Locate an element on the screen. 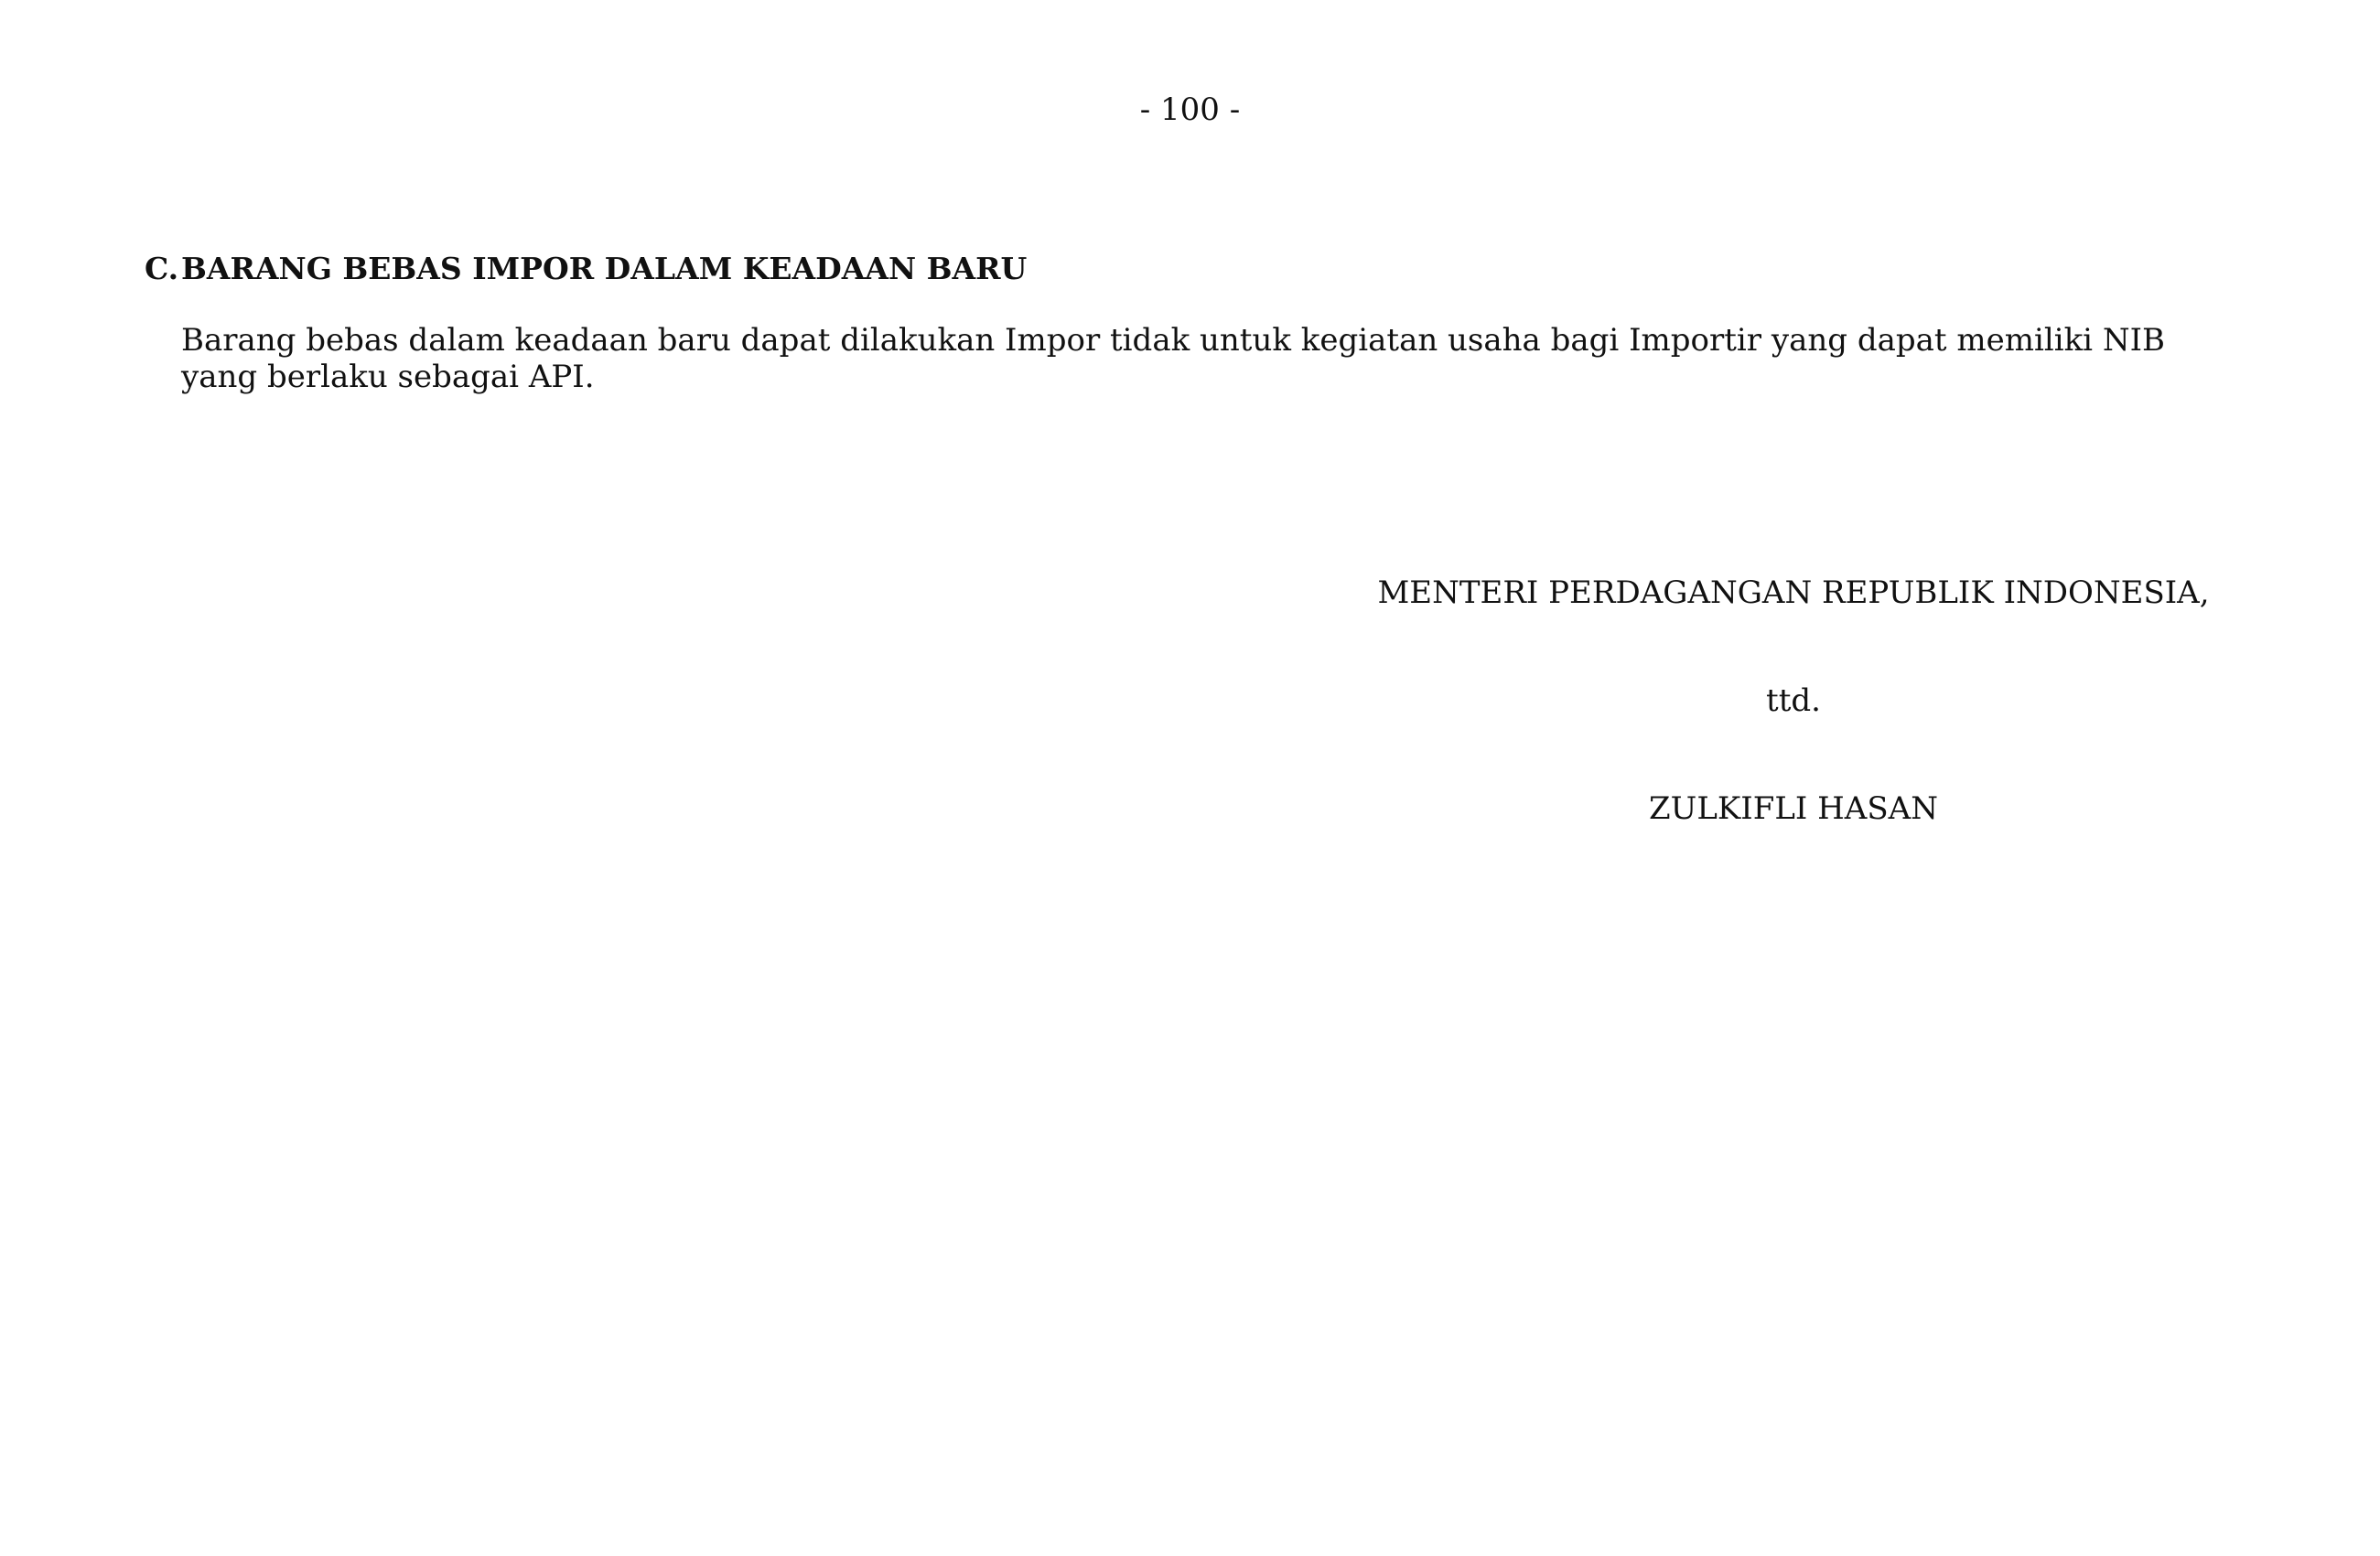 This screenshot has height=1556, width=2380. section-heading: C.BARANG BEBAS IMPOR DALAM KEADAAN BARU is located at coordinates (586, 269).